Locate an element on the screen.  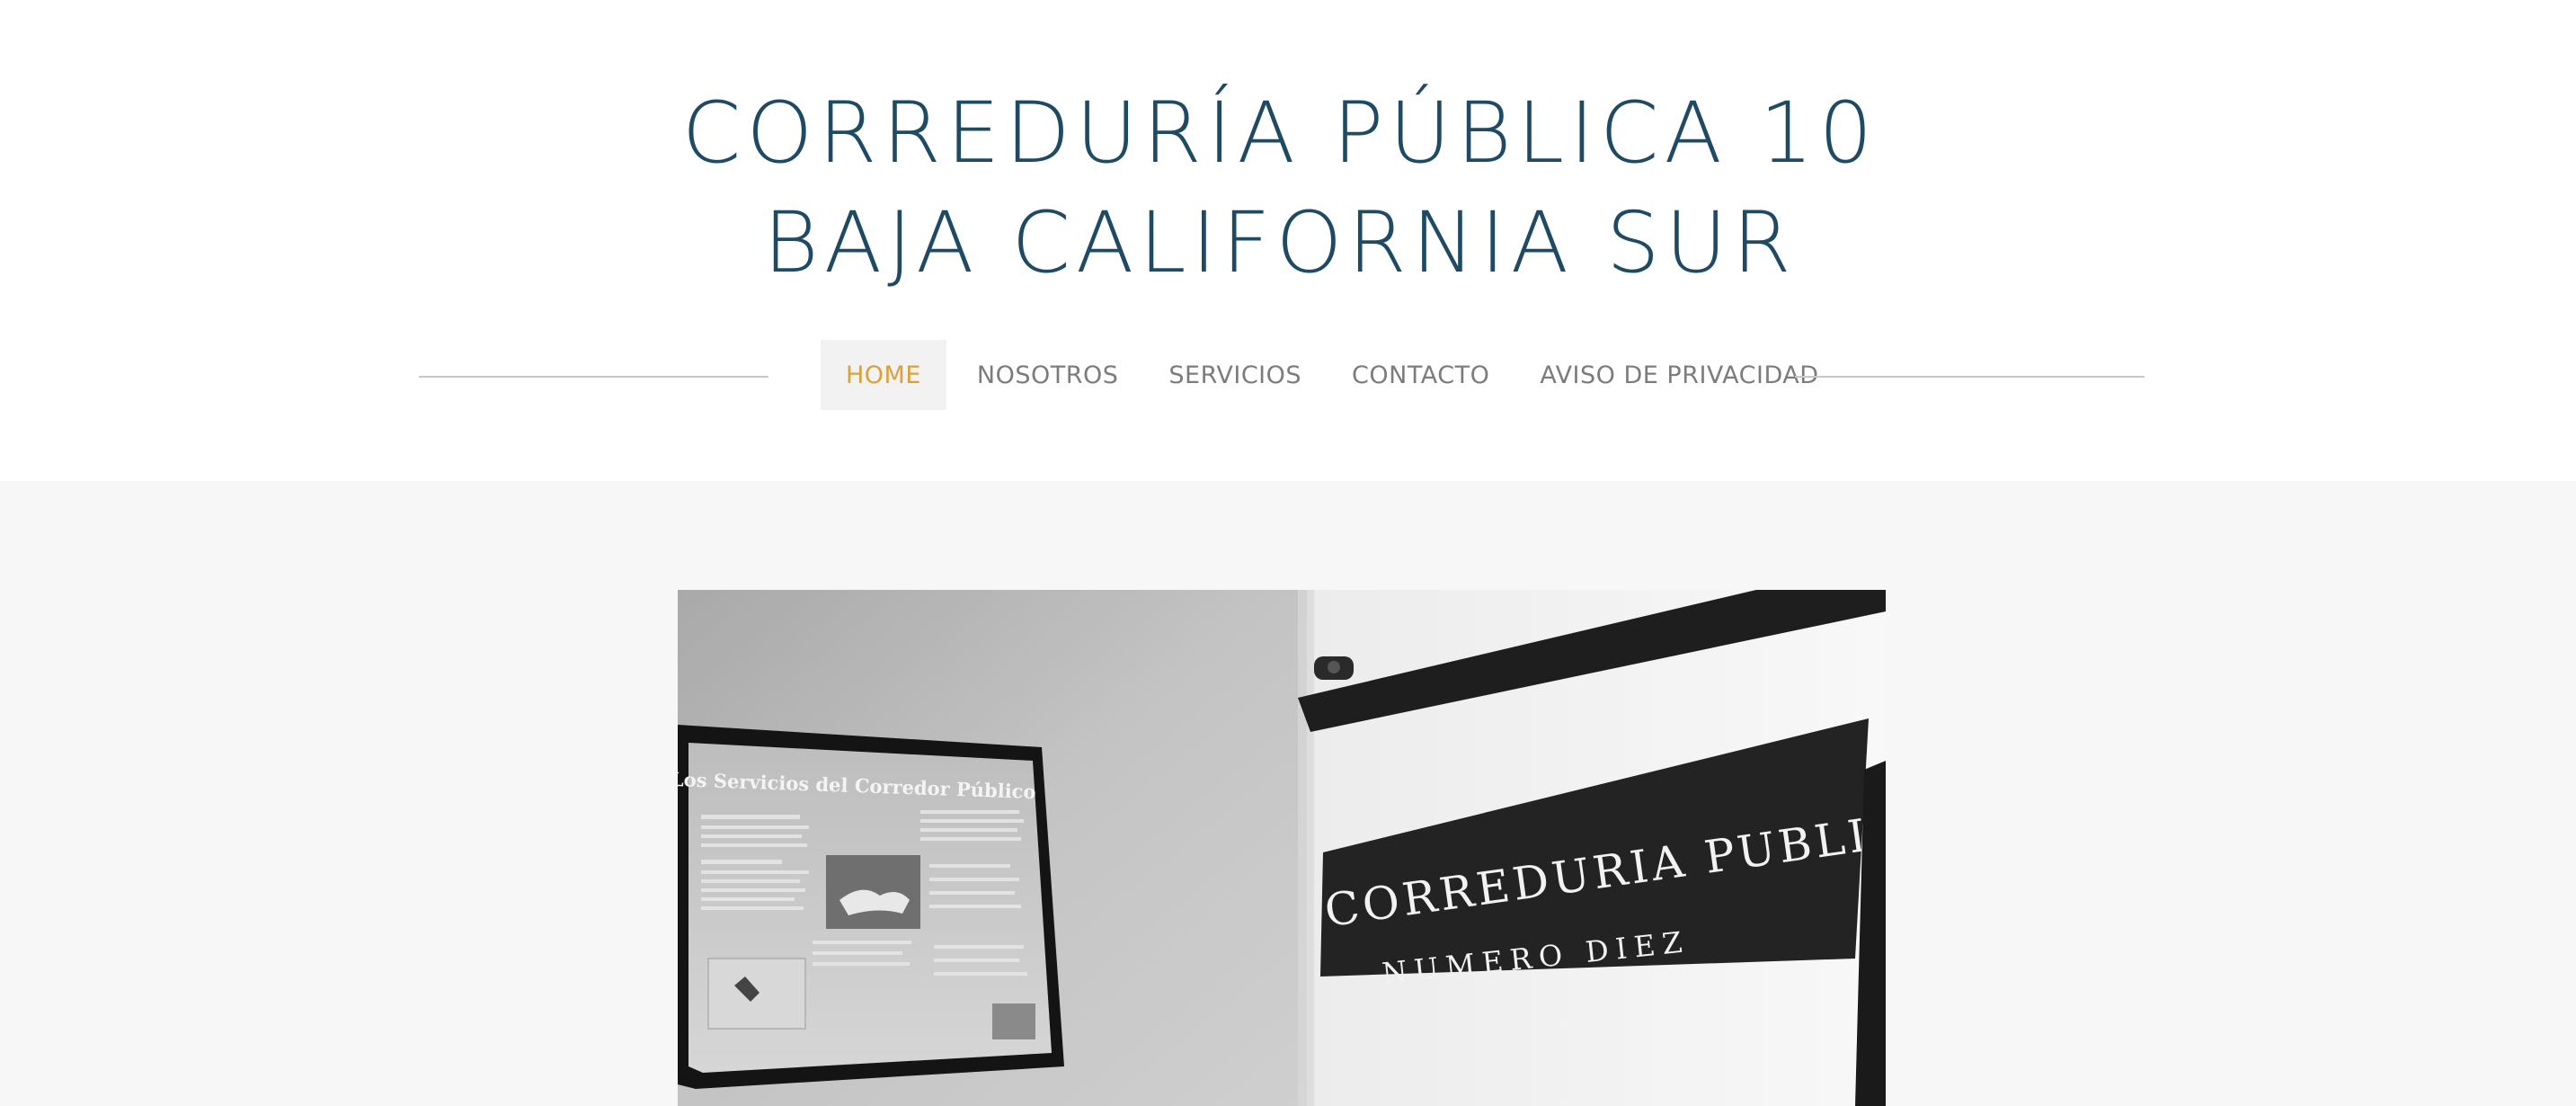
security-camera-icon is located at coordinates (1334, 668).